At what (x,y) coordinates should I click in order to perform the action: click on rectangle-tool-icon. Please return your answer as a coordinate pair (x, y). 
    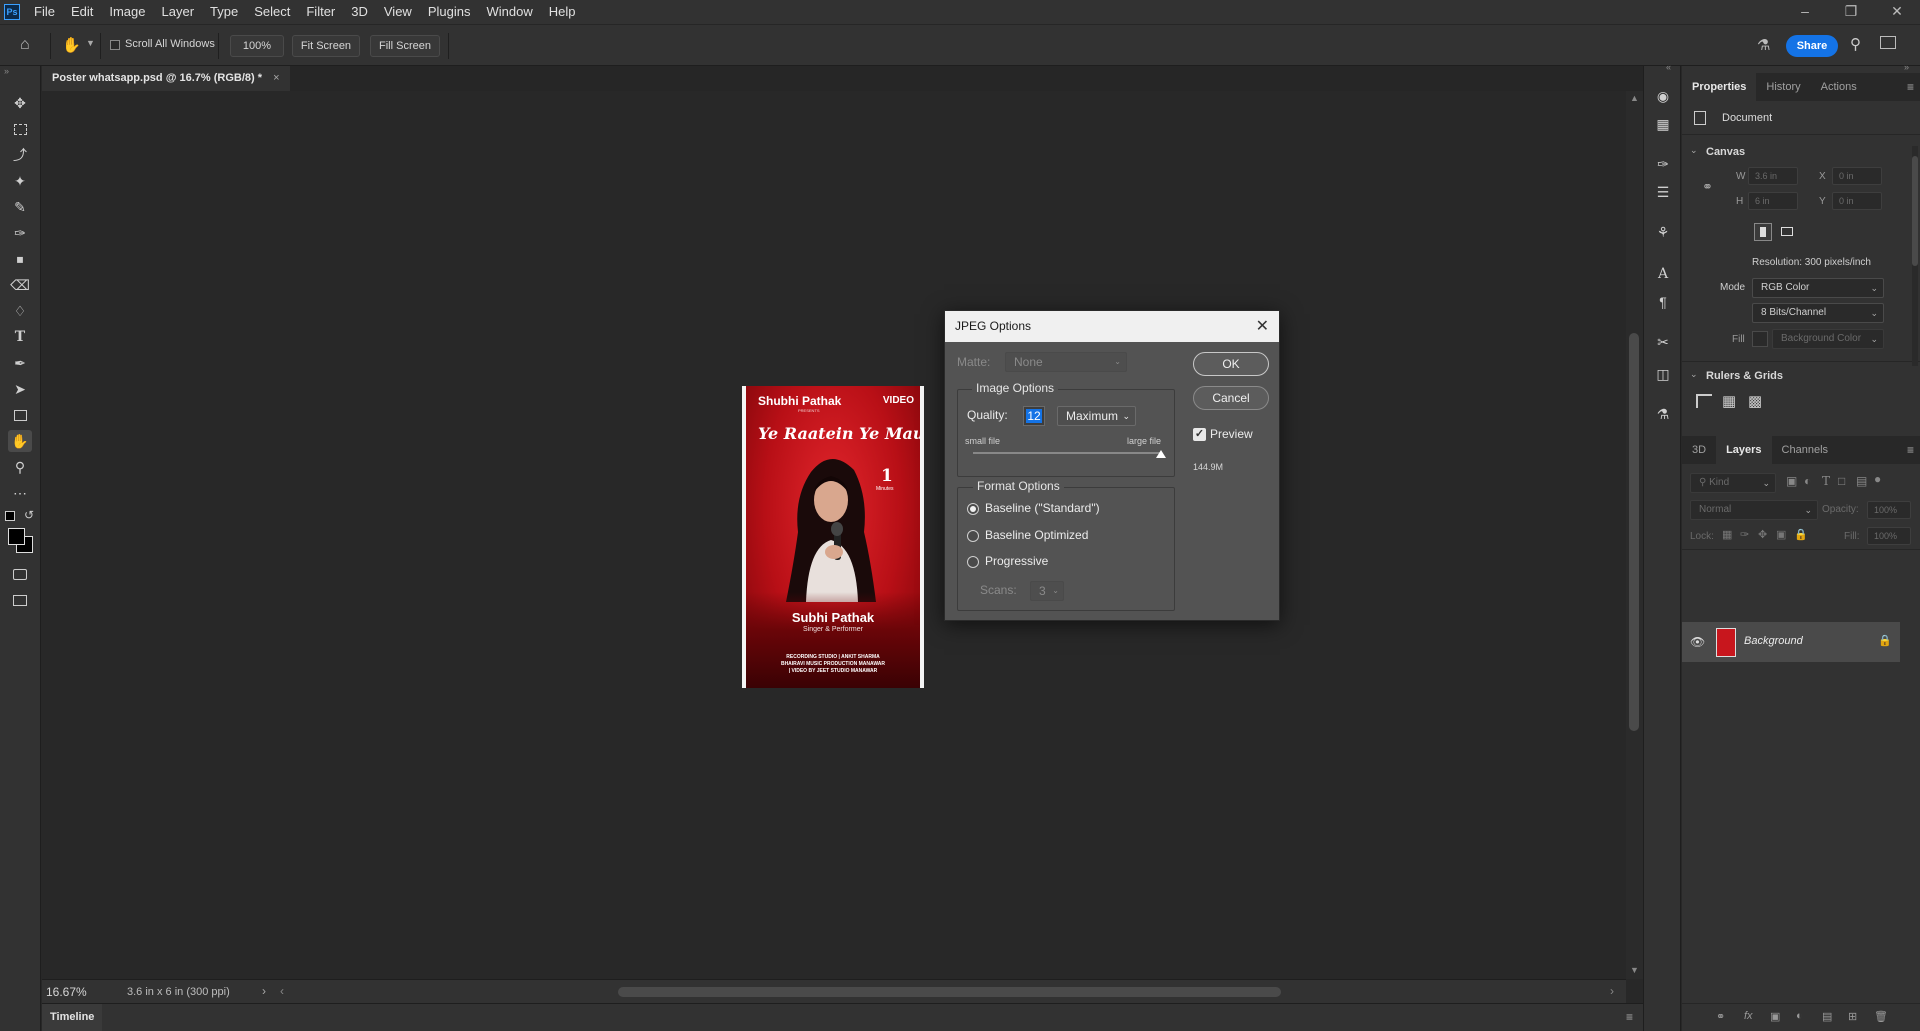
    Looking at the image, I should click on (20, 415).